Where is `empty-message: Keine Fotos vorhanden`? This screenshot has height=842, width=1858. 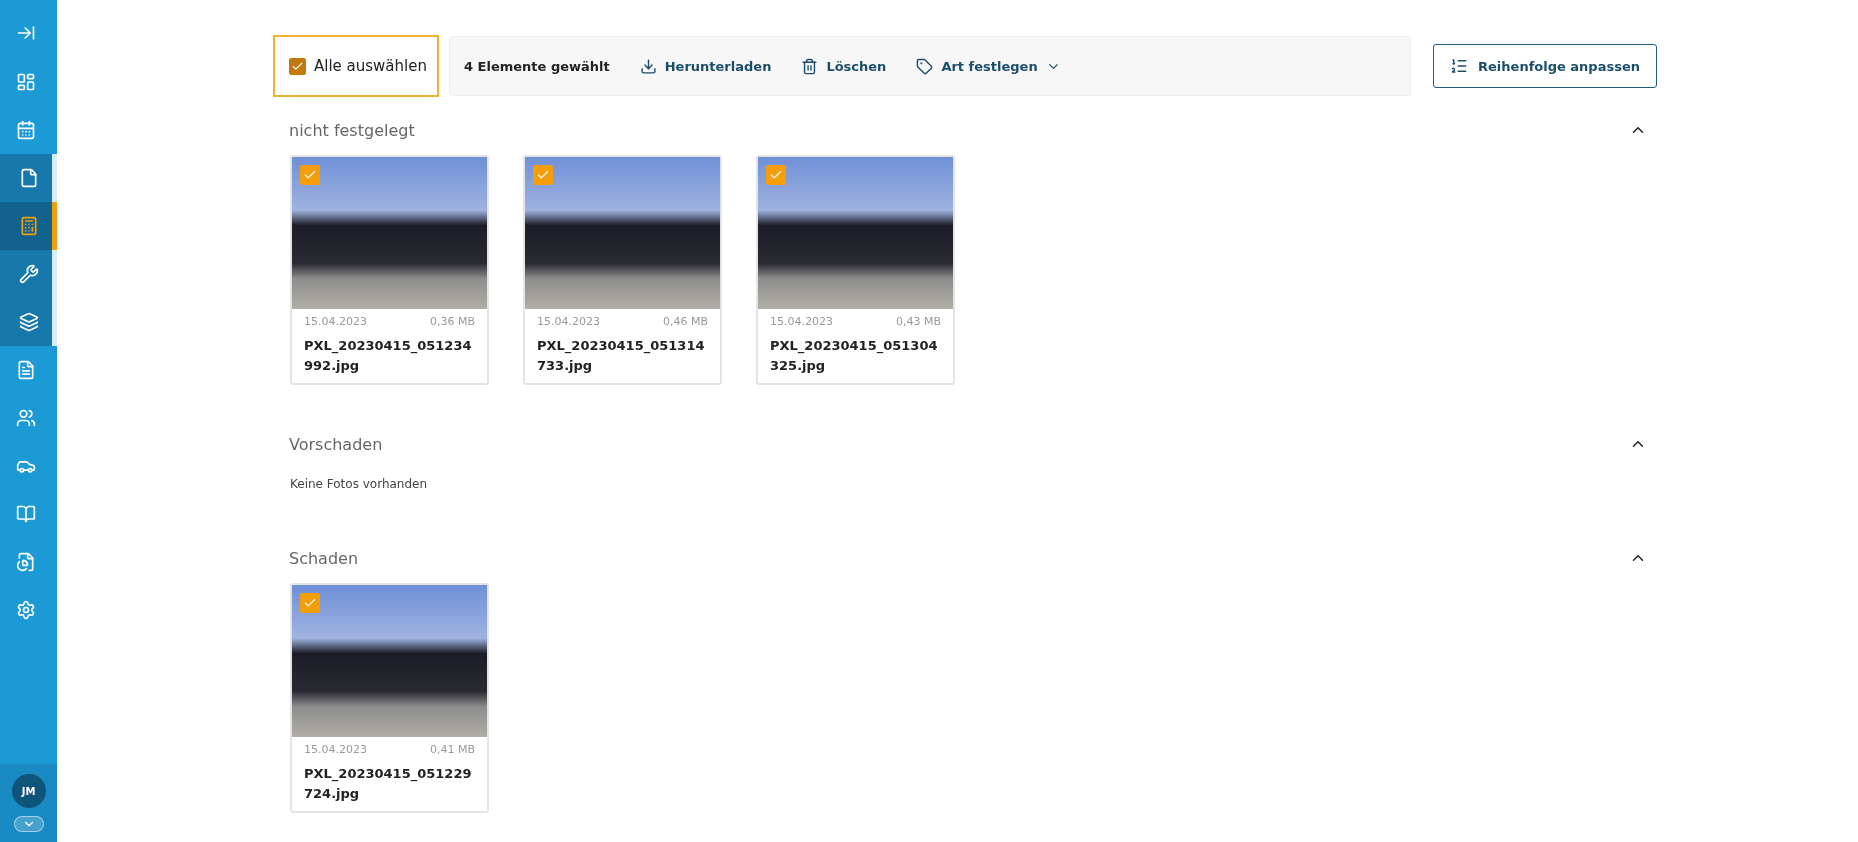 empty-message: Keine Fotos vorhanden is located at coordinates (359, 483).